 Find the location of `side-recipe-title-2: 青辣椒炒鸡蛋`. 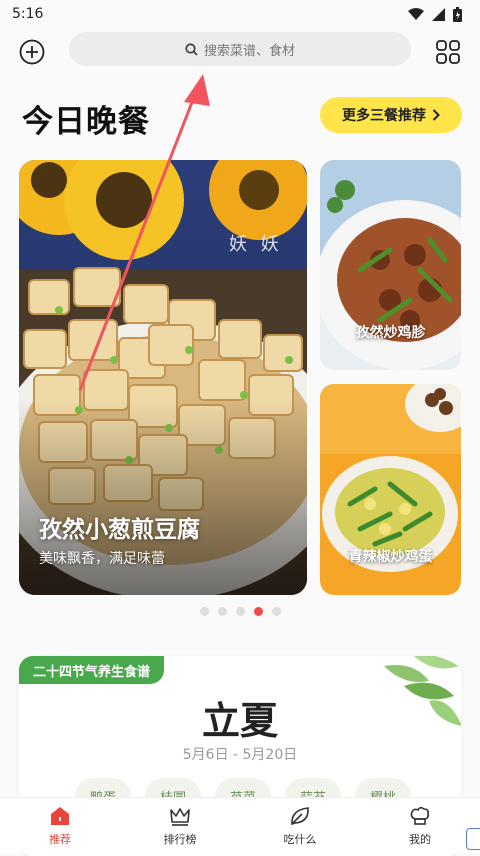

side-recipe-title-2: 青辣椒炒鸡蛋 is located at coordinates (390, 557).